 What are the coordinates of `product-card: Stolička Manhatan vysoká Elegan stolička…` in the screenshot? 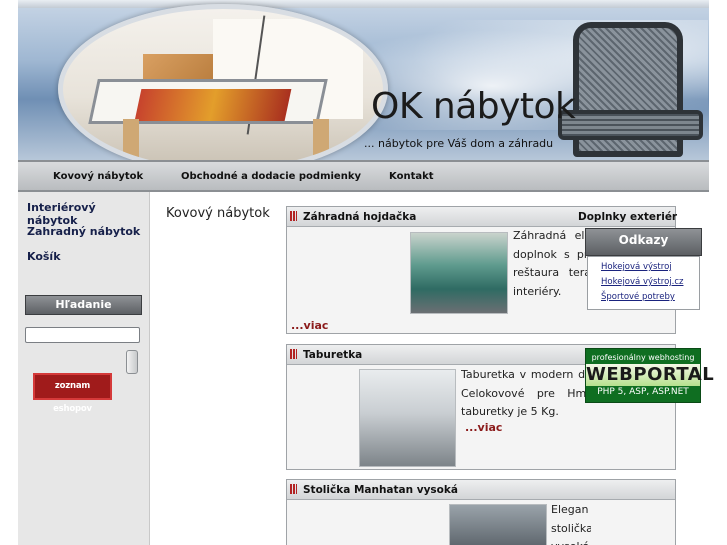 It's located at (481, 512).